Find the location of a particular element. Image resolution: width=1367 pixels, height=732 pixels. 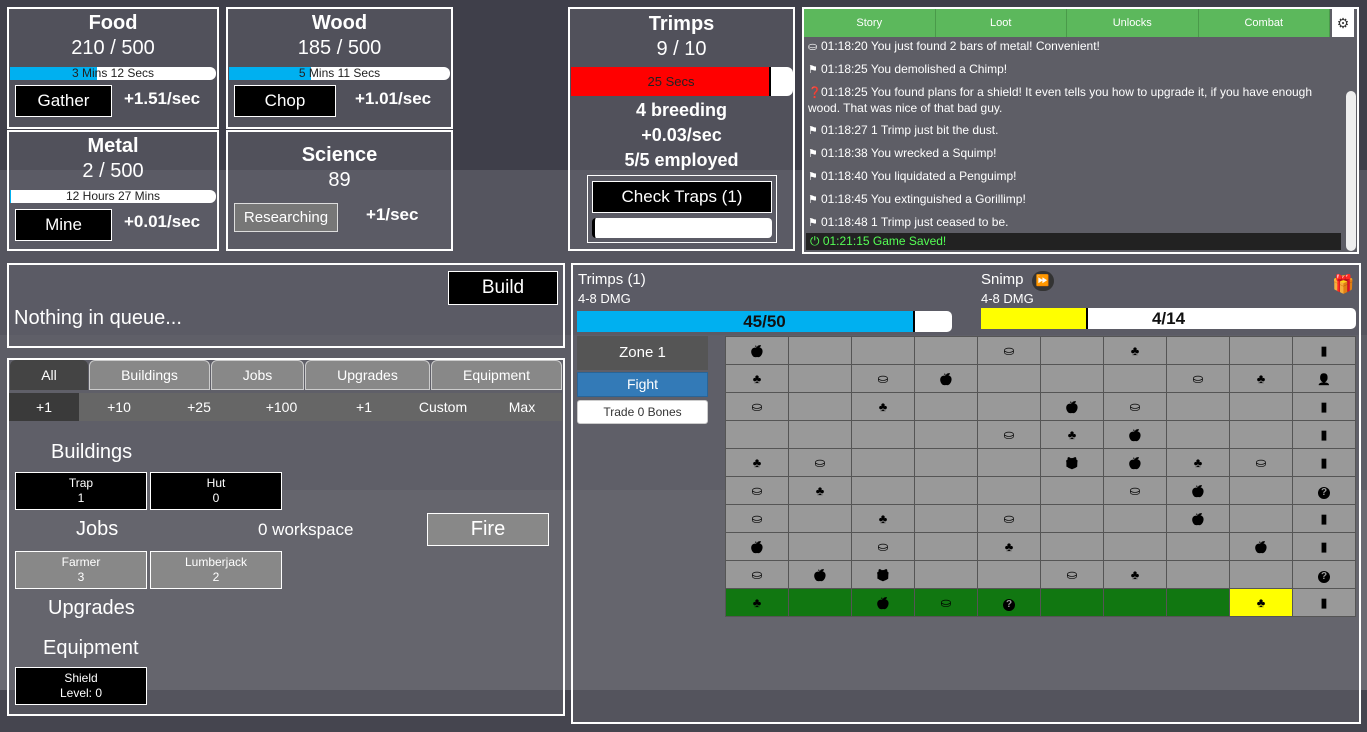

map-cell: 🎁 is located at coordinates (1072, 462).